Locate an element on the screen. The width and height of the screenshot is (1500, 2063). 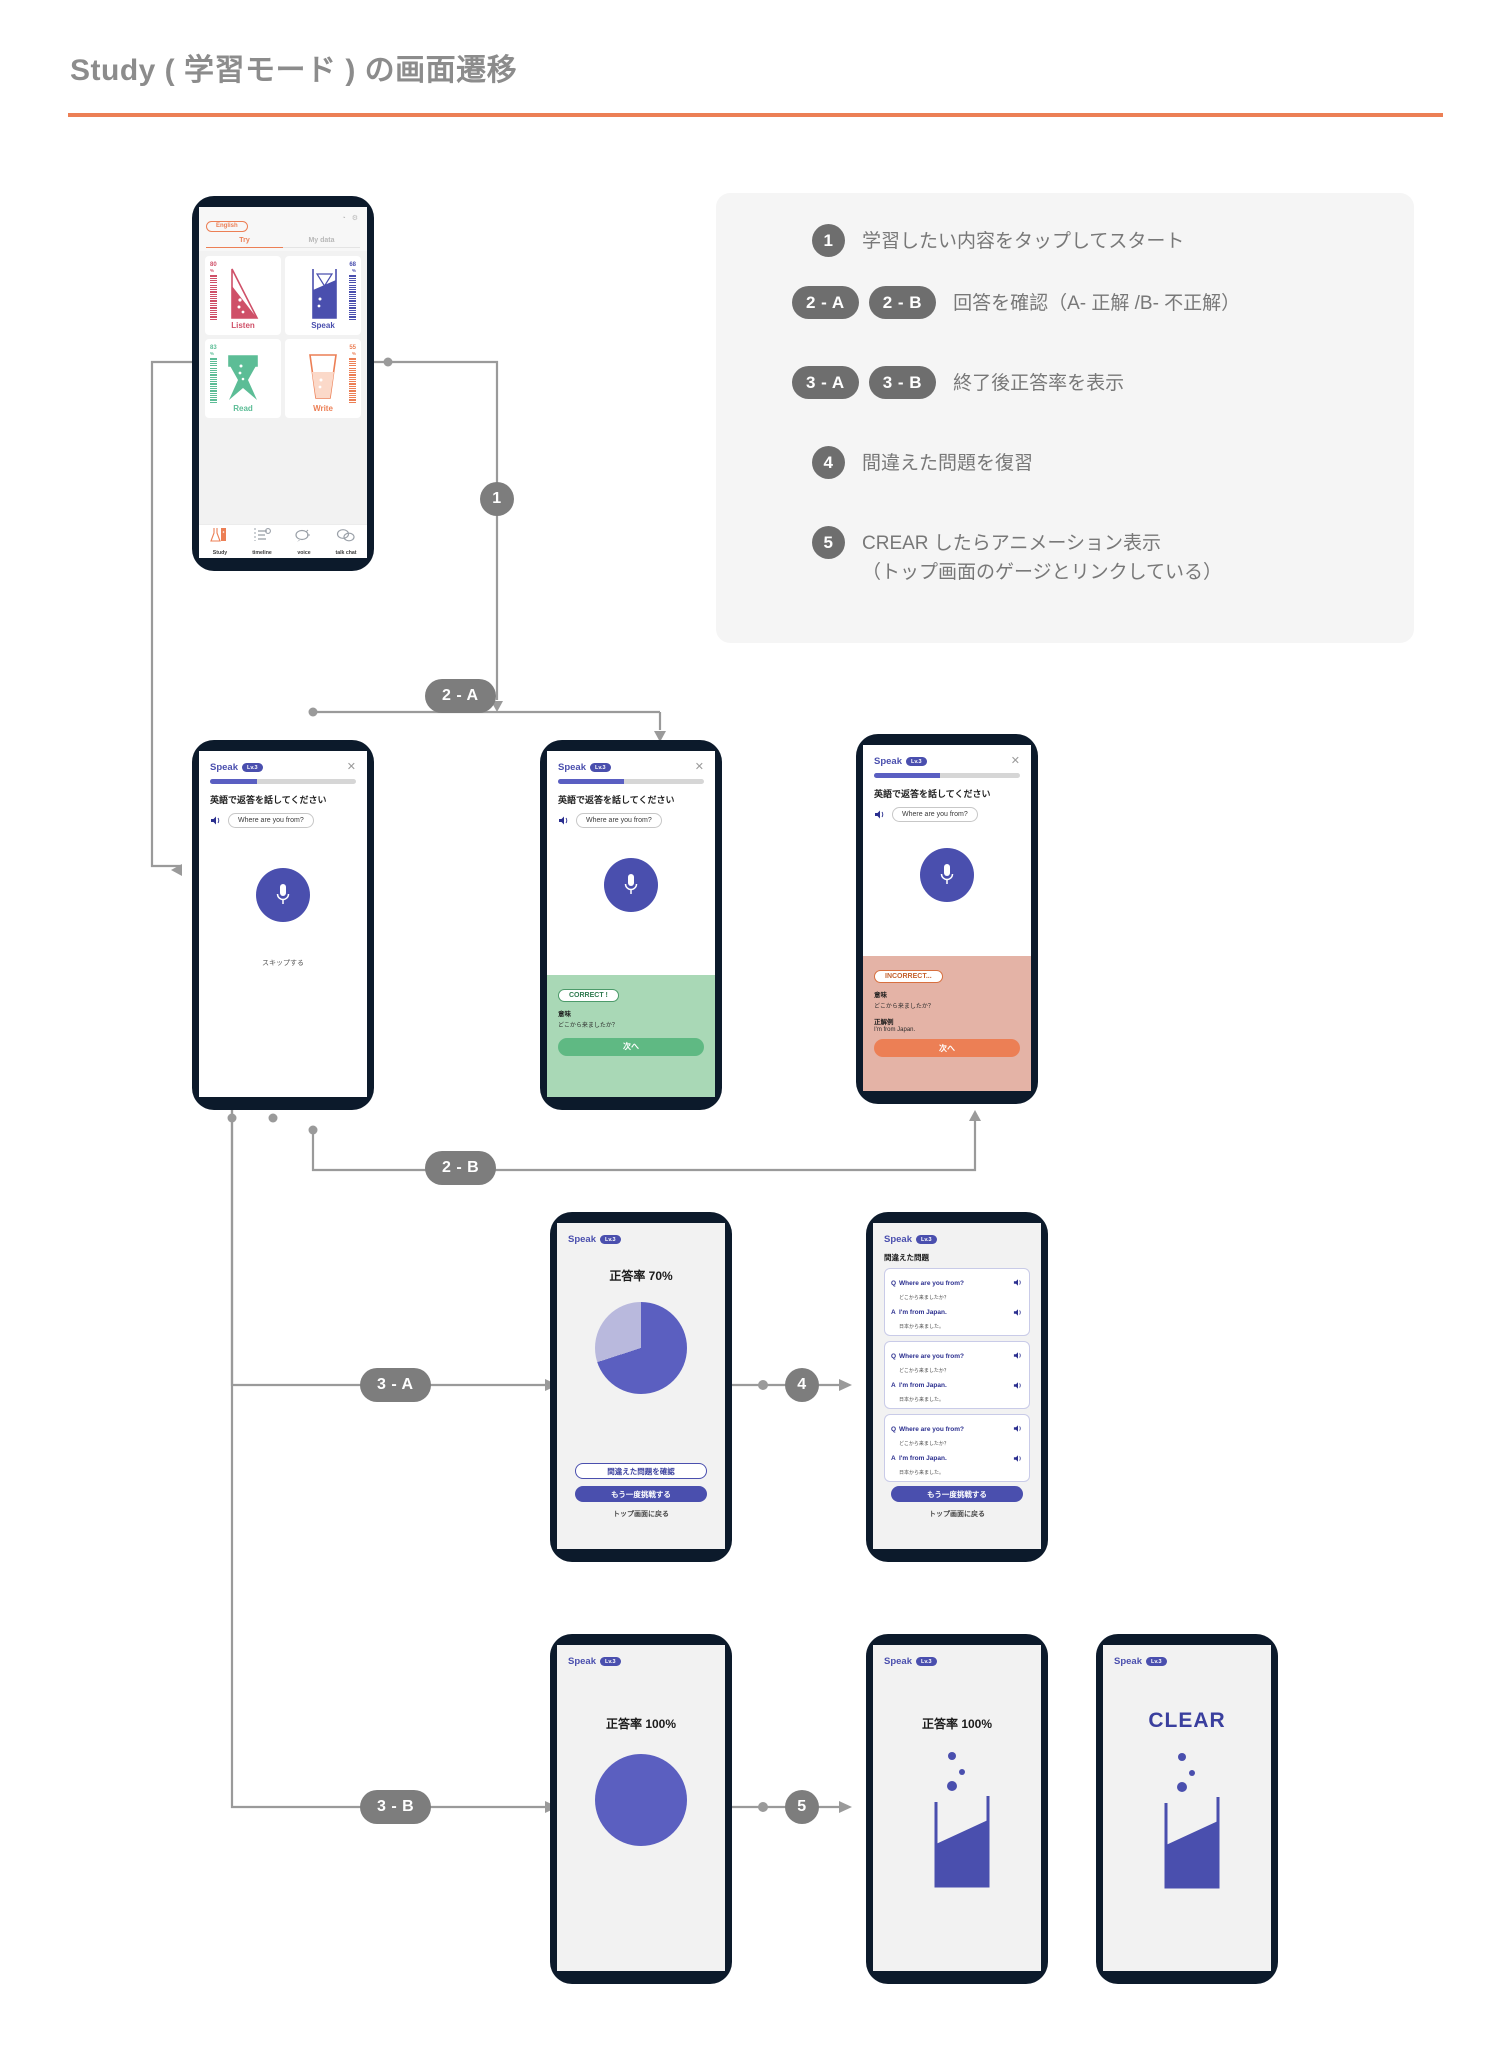
nav-label: Study is located at coordinates (220, 553).